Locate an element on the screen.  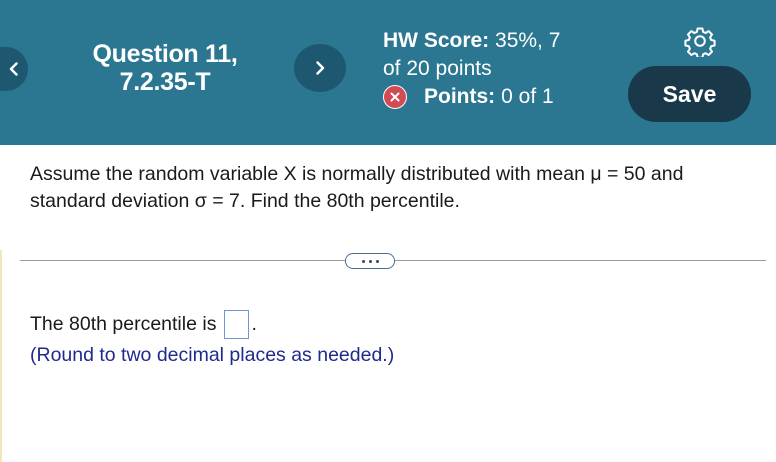
more-options-button is located at coordinates (370, 261).